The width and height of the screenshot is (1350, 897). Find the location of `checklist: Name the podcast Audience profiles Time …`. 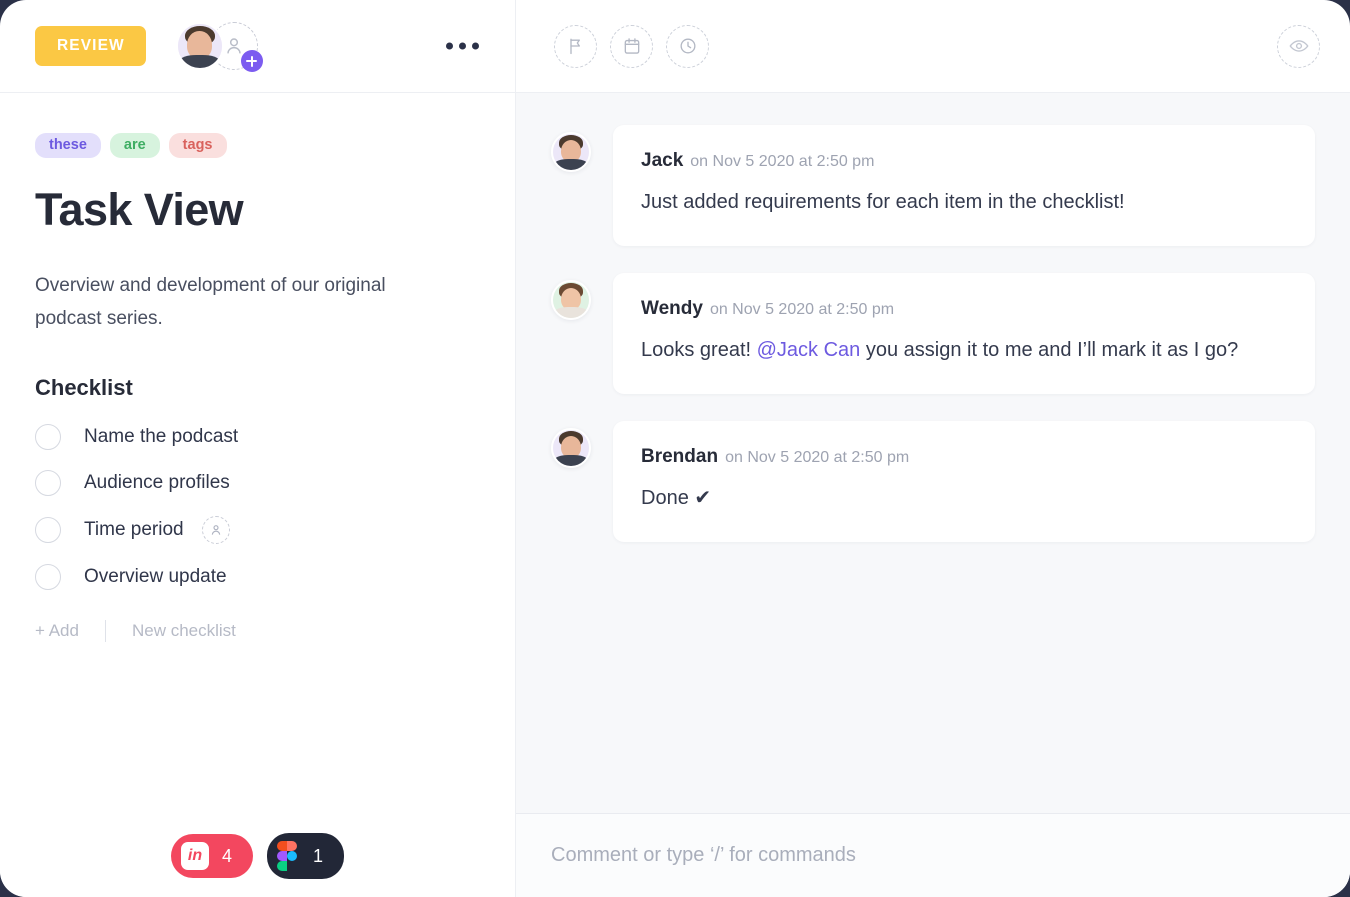

checklist: Name the podcast Audience profiles Time … is located at coordinates (257, 507).